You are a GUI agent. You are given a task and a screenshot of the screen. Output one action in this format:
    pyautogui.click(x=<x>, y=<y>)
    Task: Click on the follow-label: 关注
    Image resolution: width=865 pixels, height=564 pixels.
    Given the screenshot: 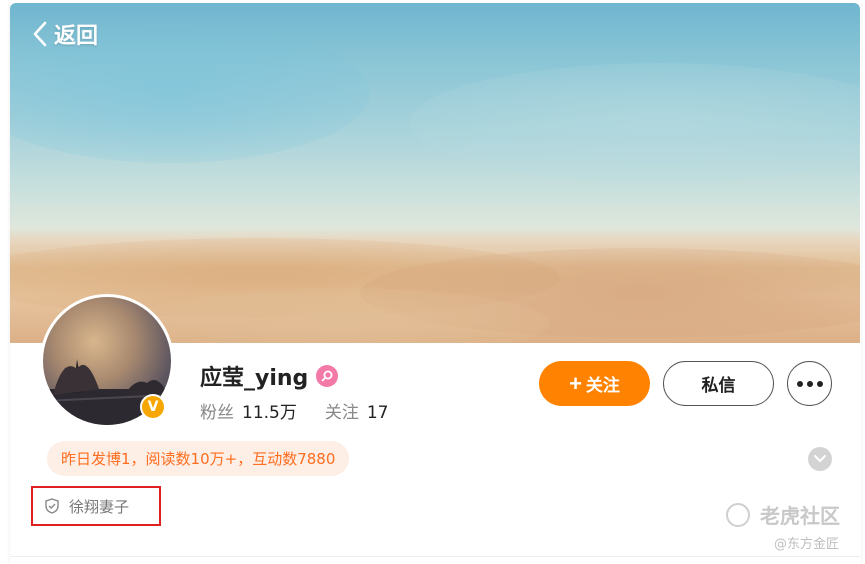 What is the action you would take?
    pyautogui.click(x=602, y=385)
    